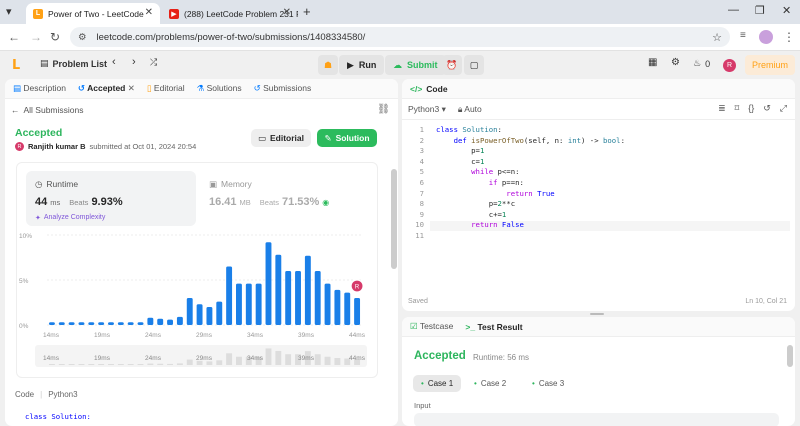  Describe the element at coordinates (55, 37) in the screenshot. I see `reload-icon: ↻` at that location.